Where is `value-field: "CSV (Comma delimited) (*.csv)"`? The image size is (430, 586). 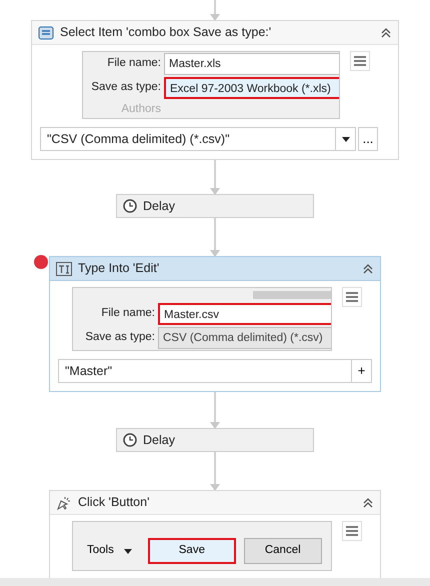
value-field: "CSV (Comma delimited) (*.csv)" is located at coordinates (188, 139).